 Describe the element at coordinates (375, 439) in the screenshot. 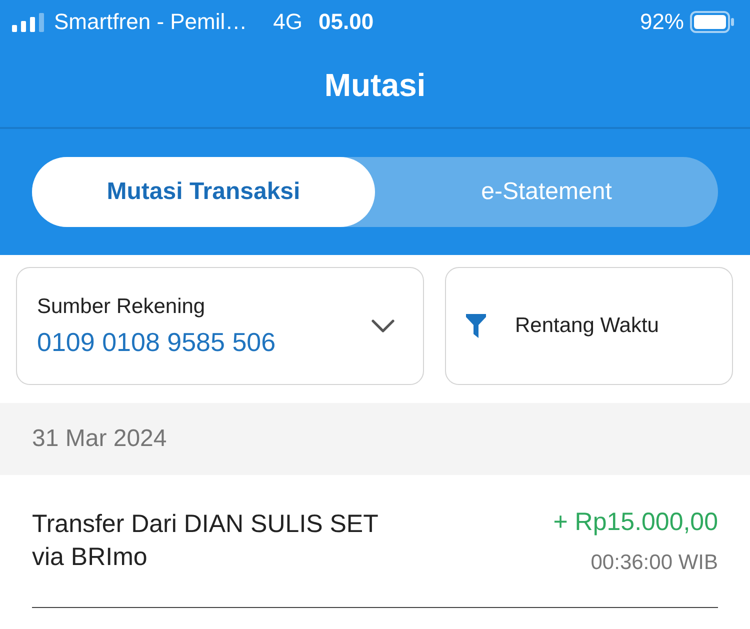

I see `date-header: 31 Mar 2024` at that location.